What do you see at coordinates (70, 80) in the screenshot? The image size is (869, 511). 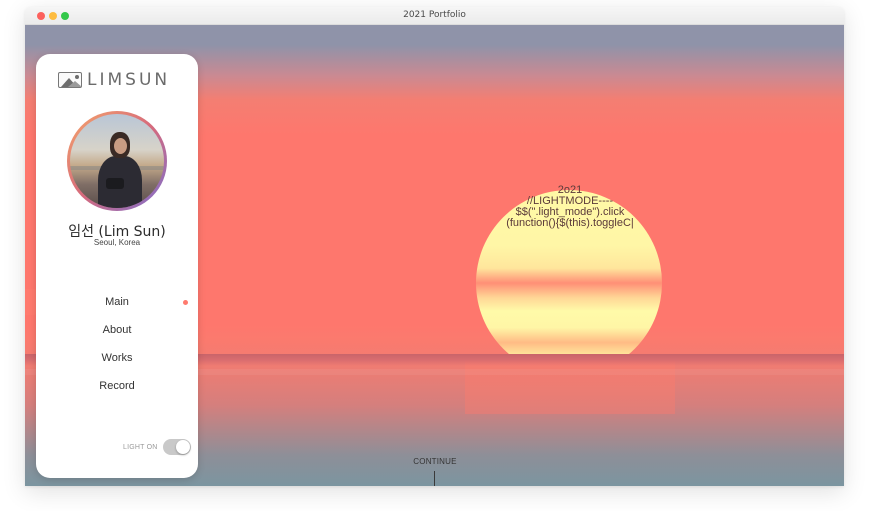 I see `image-icon` at bounding box center [70, 80].